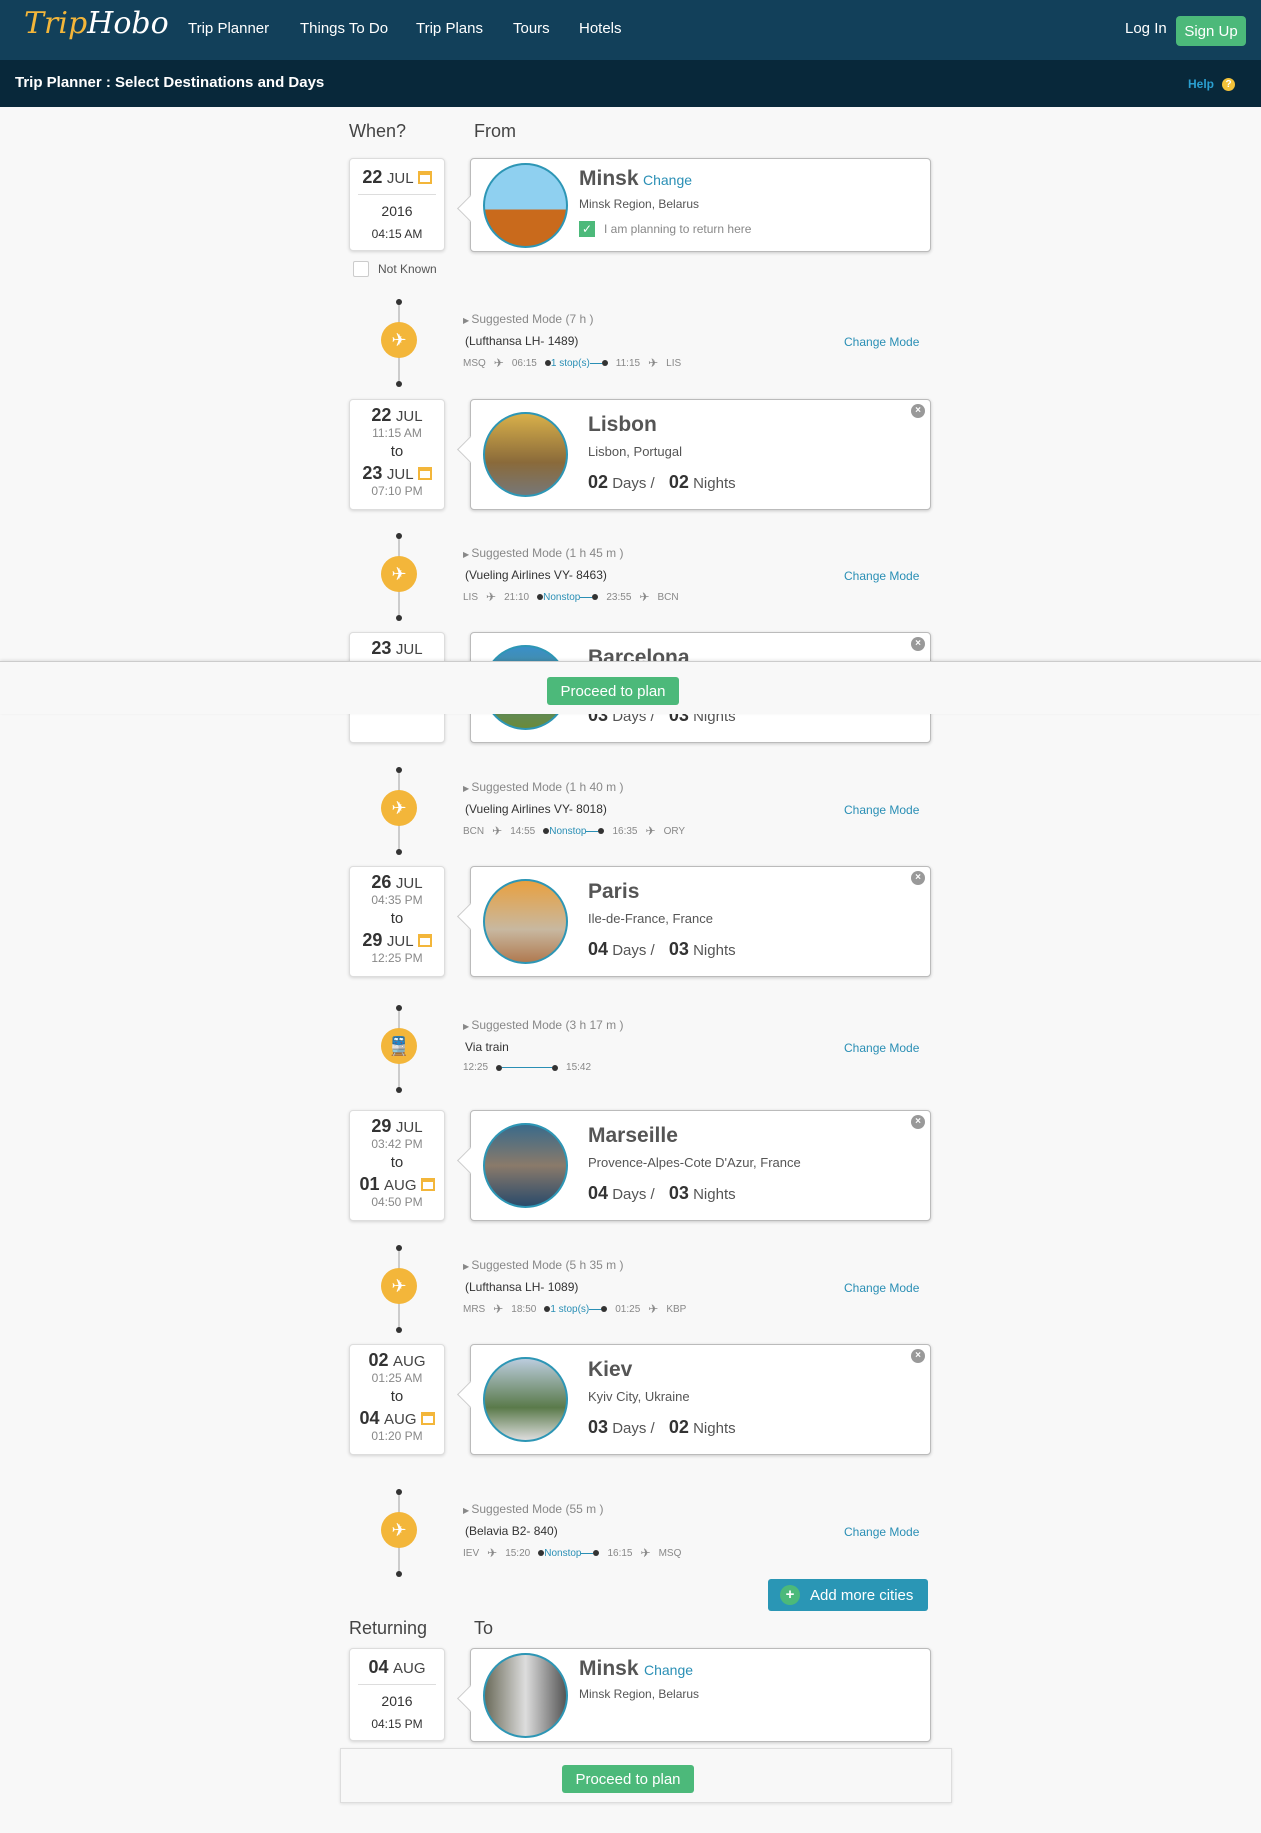 The image size is (1261, 1833). Describe the element at coordinates (714, 950) in the screenshot. I see `nights-label: Nights` at that location.